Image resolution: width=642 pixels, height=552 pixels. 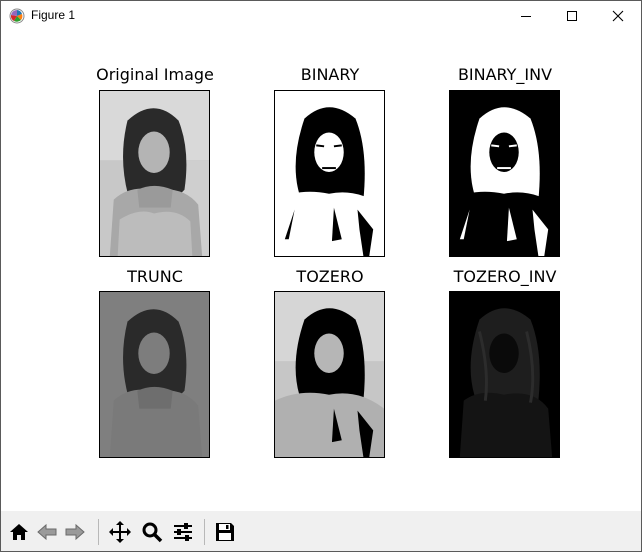 What do you see at coordinates (504, 374) in the screenshot?
I see `subplot-image-tozero-inv` at bounding box center [504, 374].